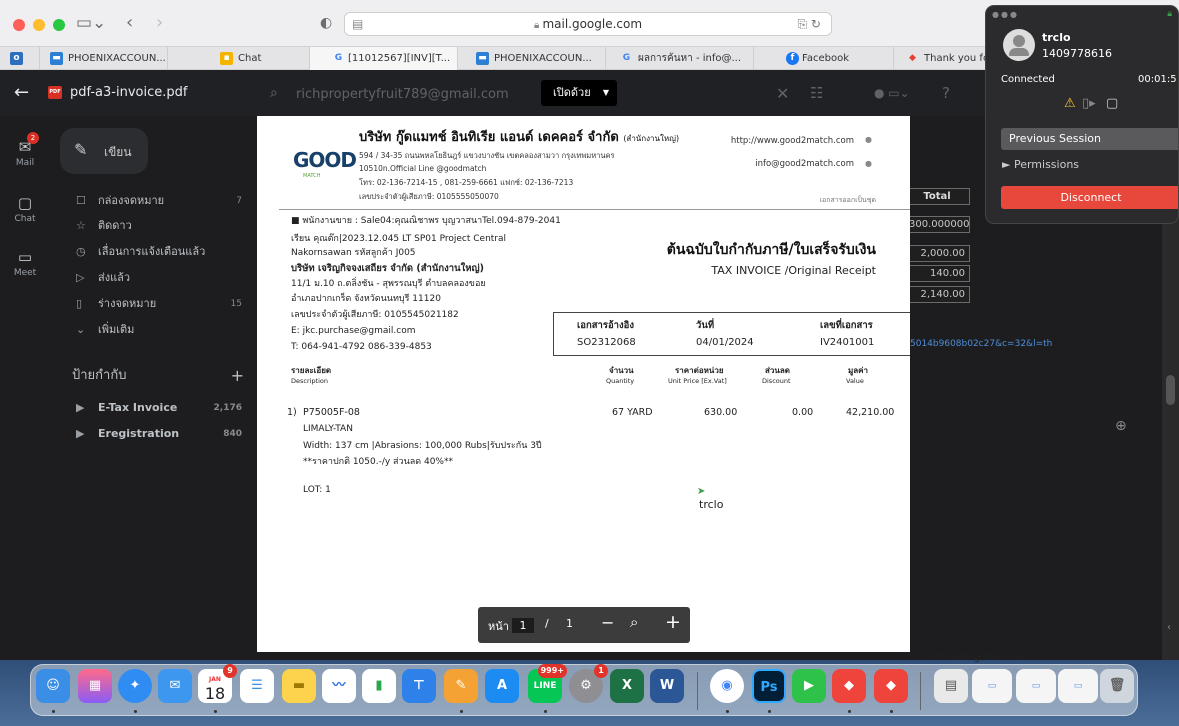  What do you see at coordinates (892, 93) in the screenshot?
I see `status-icon: ● ▭⌄` at bounding box center [892, 93].